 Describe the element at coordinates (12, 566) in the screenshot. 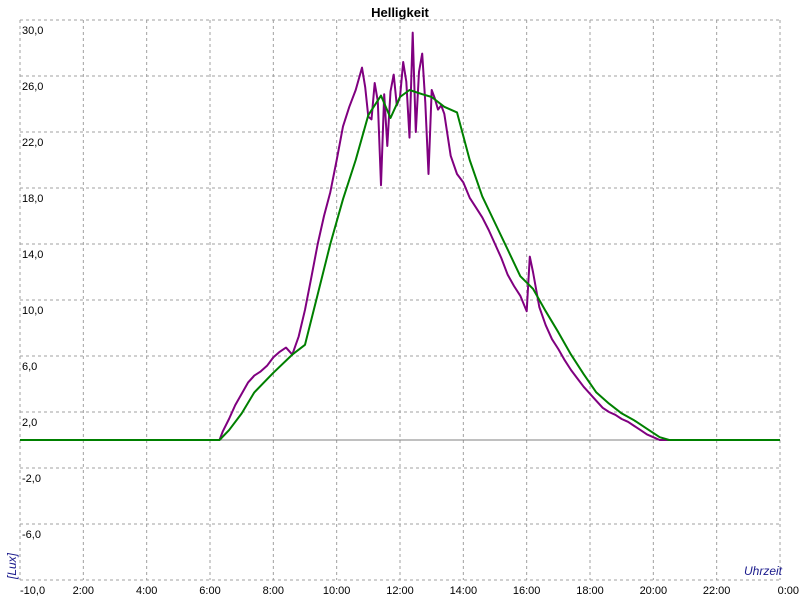

I see `y-axis-label: [Lux]` at that location.